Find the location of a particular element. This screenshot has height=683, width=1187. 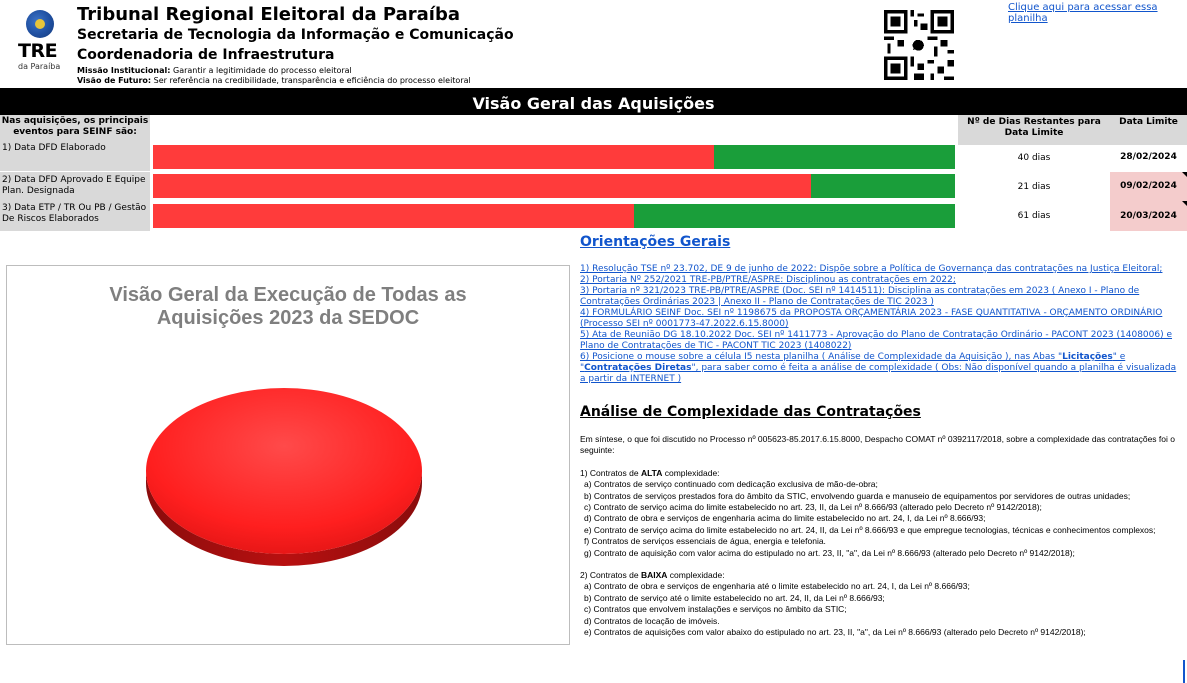

org-title: Tribunal Regional Eleitoral da Paraíba is located at coordinates (268, 14).